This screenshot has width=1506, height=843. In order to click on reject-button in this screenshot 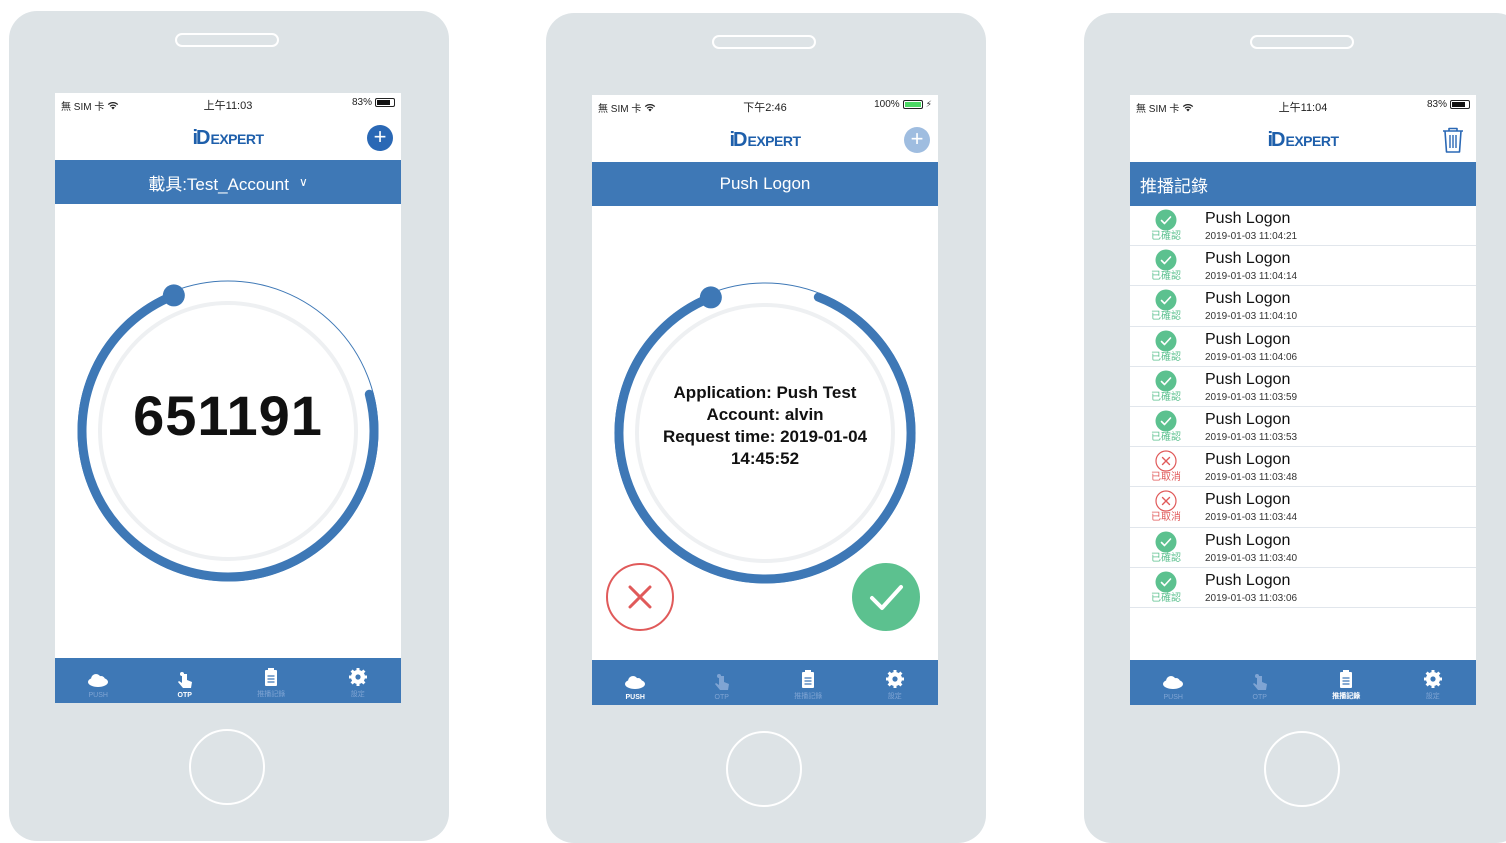, I will do `click(640, 597)`.